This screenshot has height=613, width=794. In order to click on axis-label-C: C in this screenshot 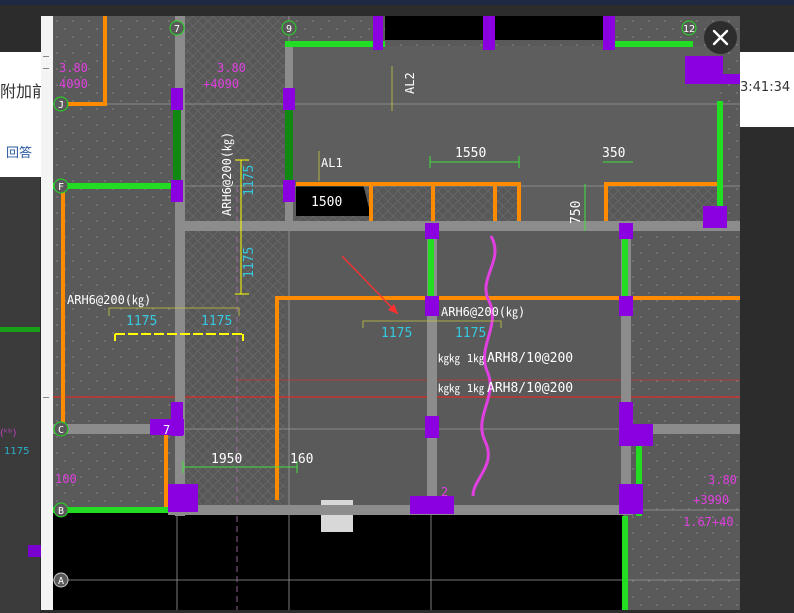, I will do `click(61, 430)`.